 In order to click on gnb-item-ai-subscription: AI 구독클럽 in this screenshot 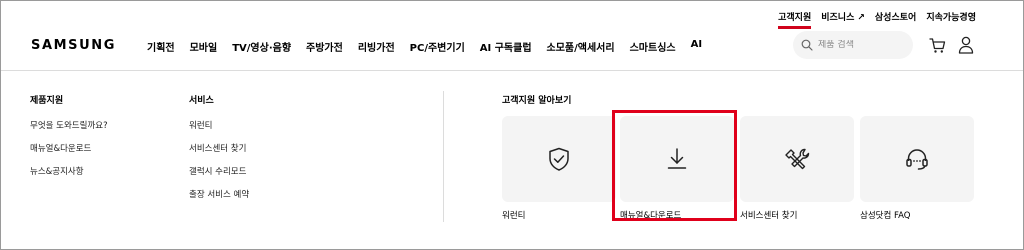, I will do `click(506, 46)`.